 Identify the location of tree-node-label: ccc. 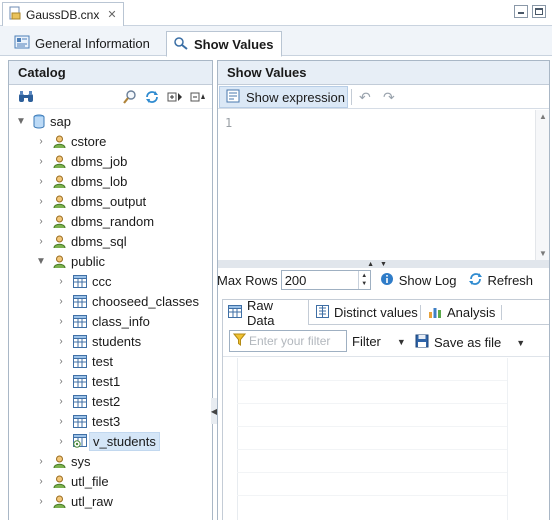
(102, 281).